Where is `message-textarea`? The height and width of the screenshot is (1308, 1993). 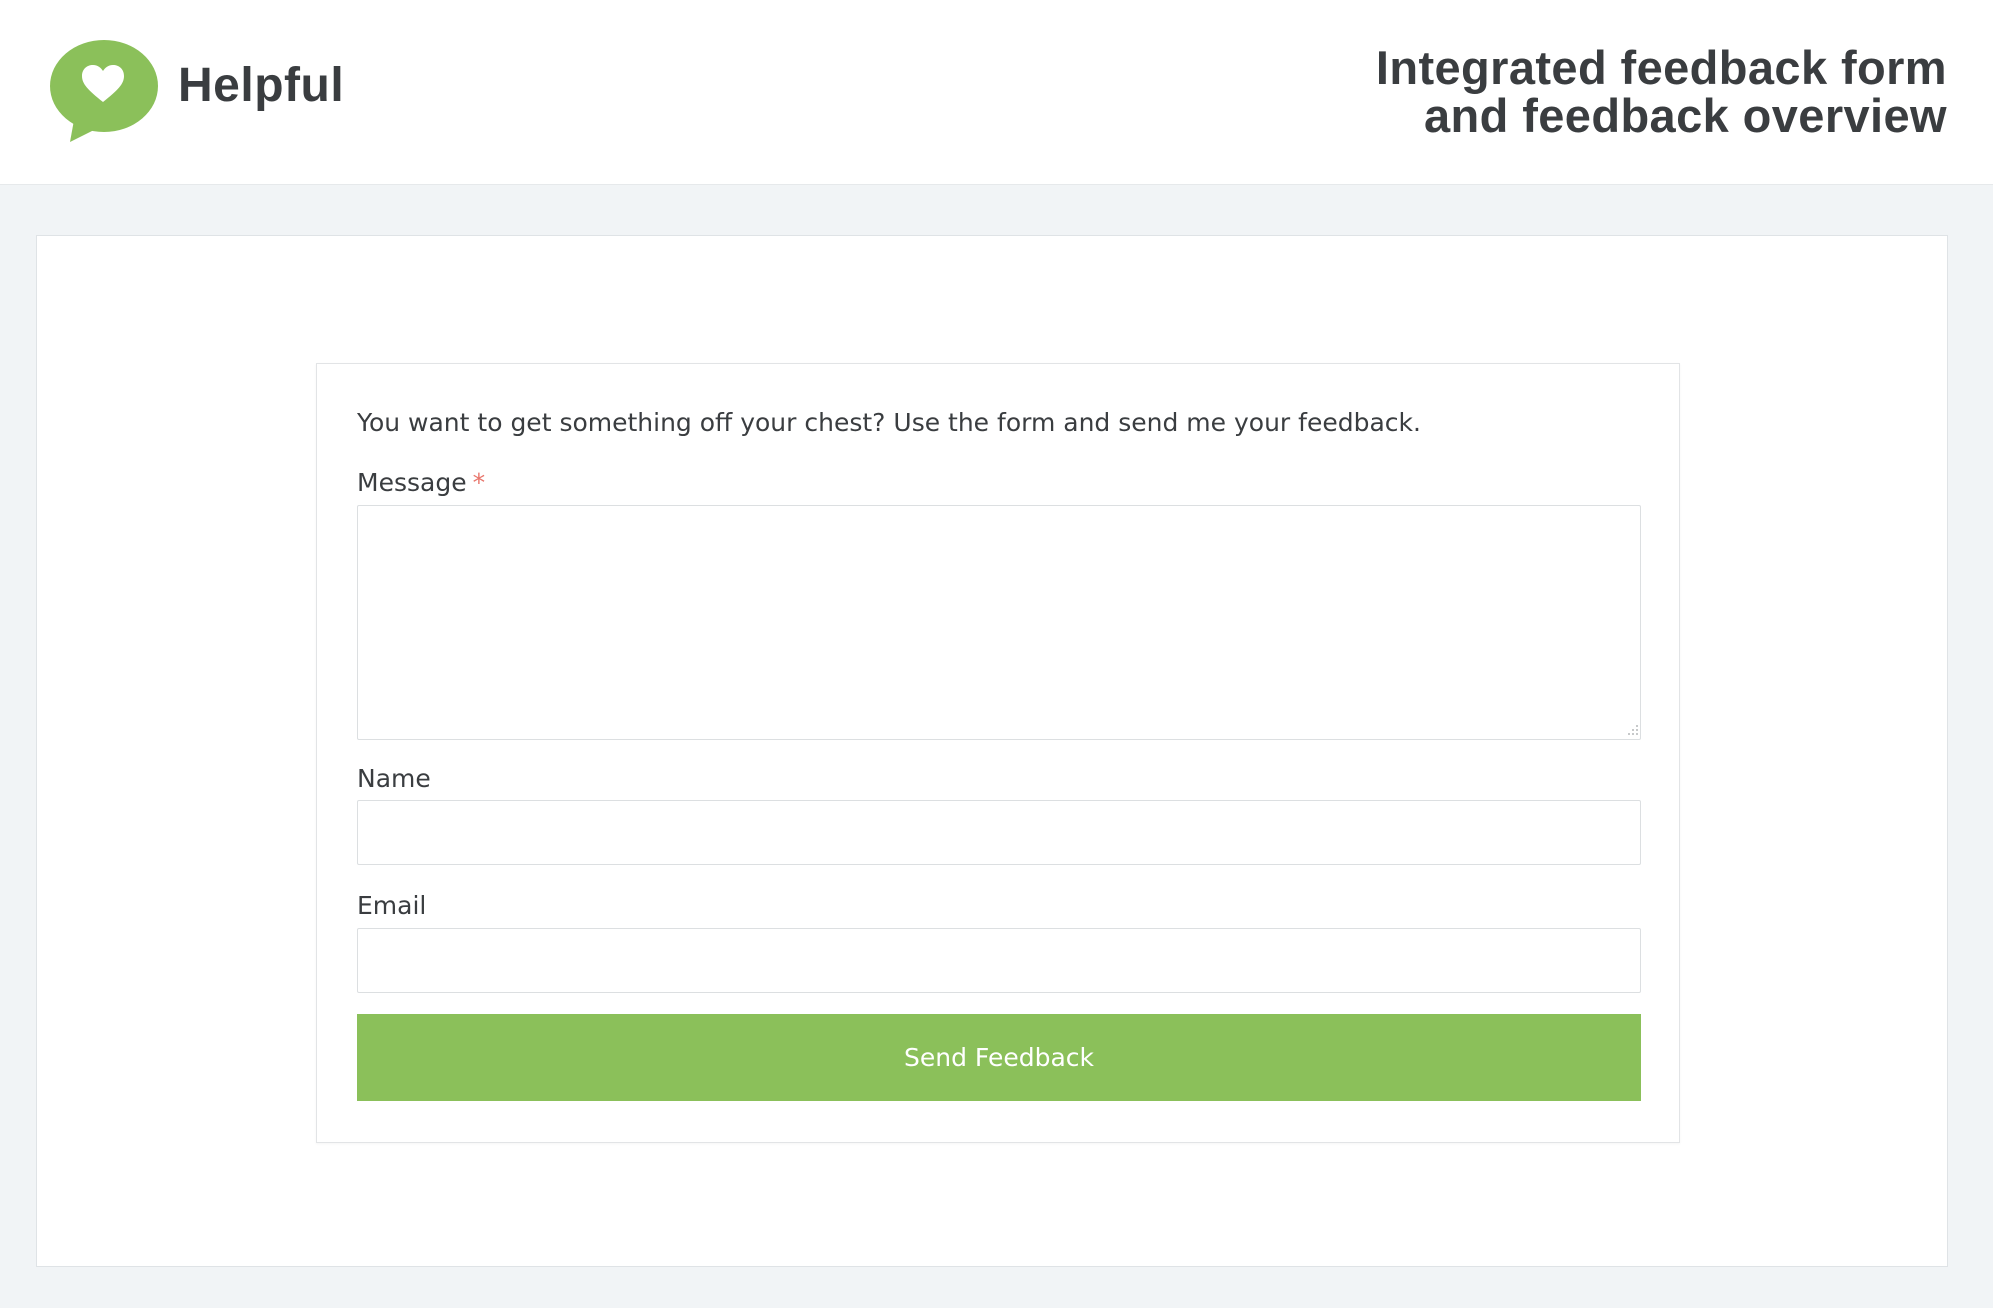
message-textarea is located at coordinates (999, 622).